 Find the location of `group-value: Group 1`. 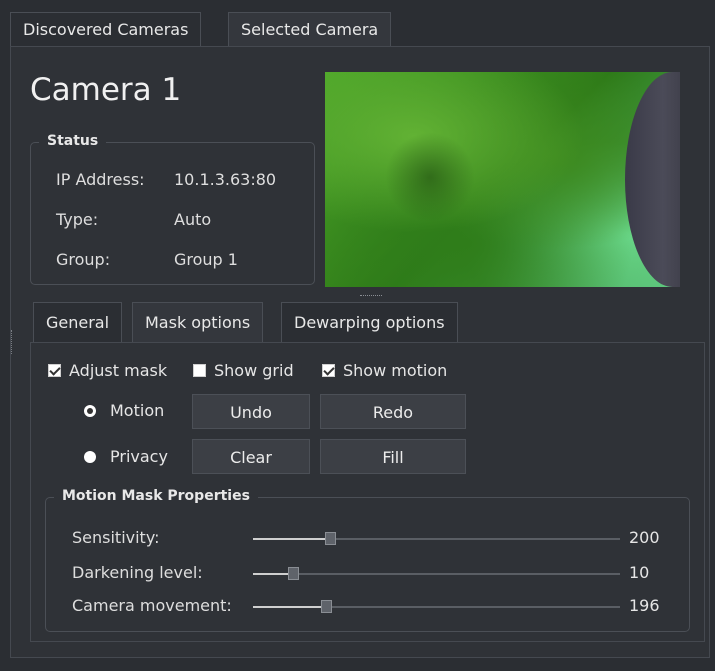

group-value: Group 1 is located at coordinates (206, 259).